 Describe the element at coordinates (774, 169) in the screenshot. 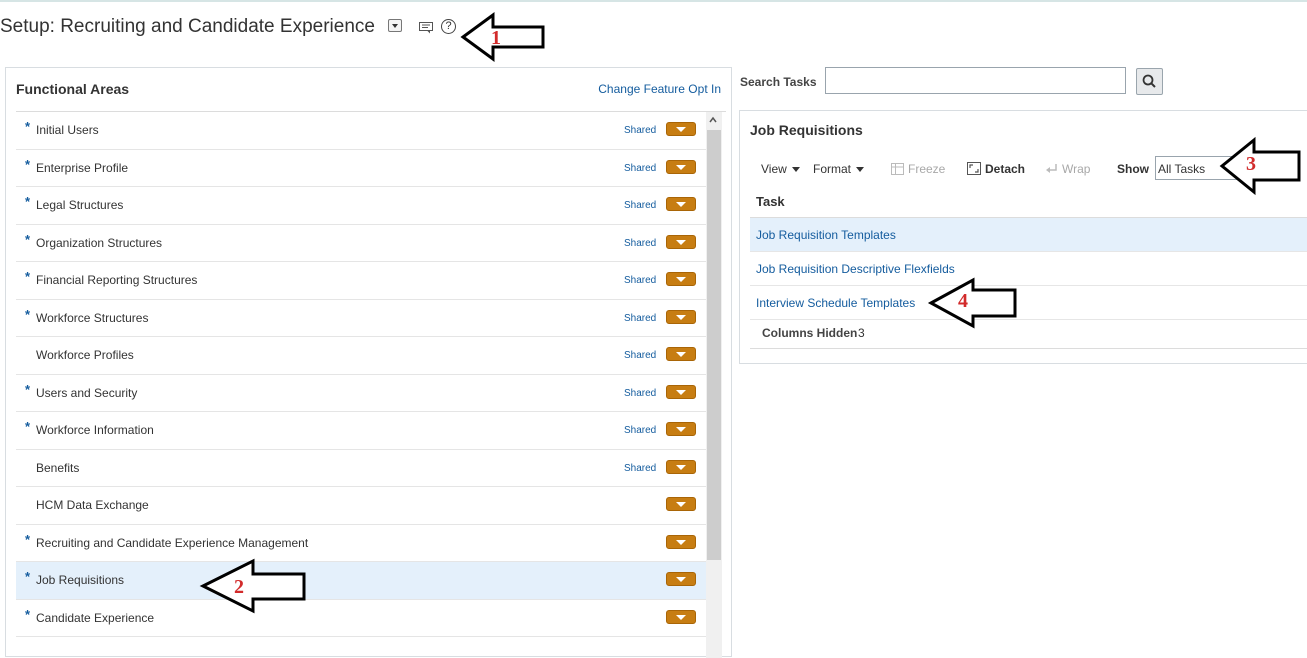

I see `view-menu-label: View` at that location.